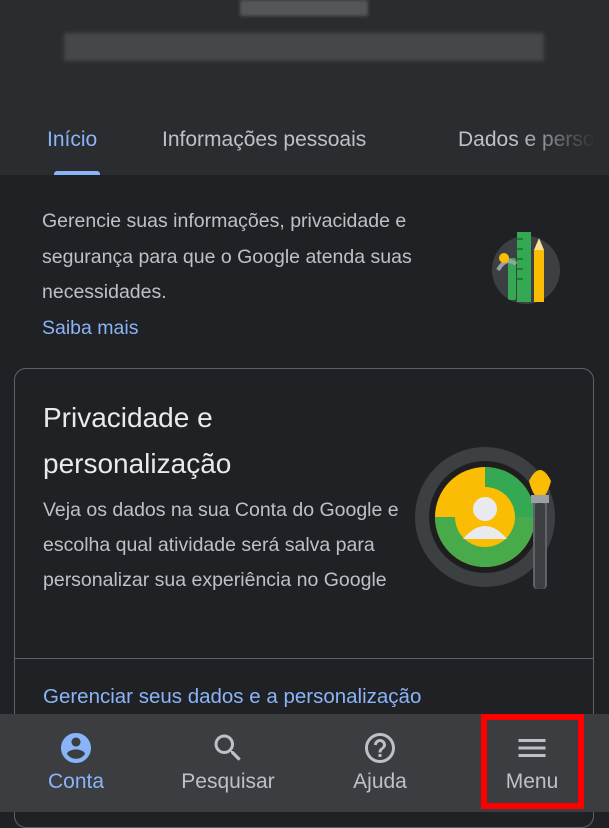  Describe the element at coordinates (532, 763) in the screenshot. I see `nav-menu: Menu` at that location.